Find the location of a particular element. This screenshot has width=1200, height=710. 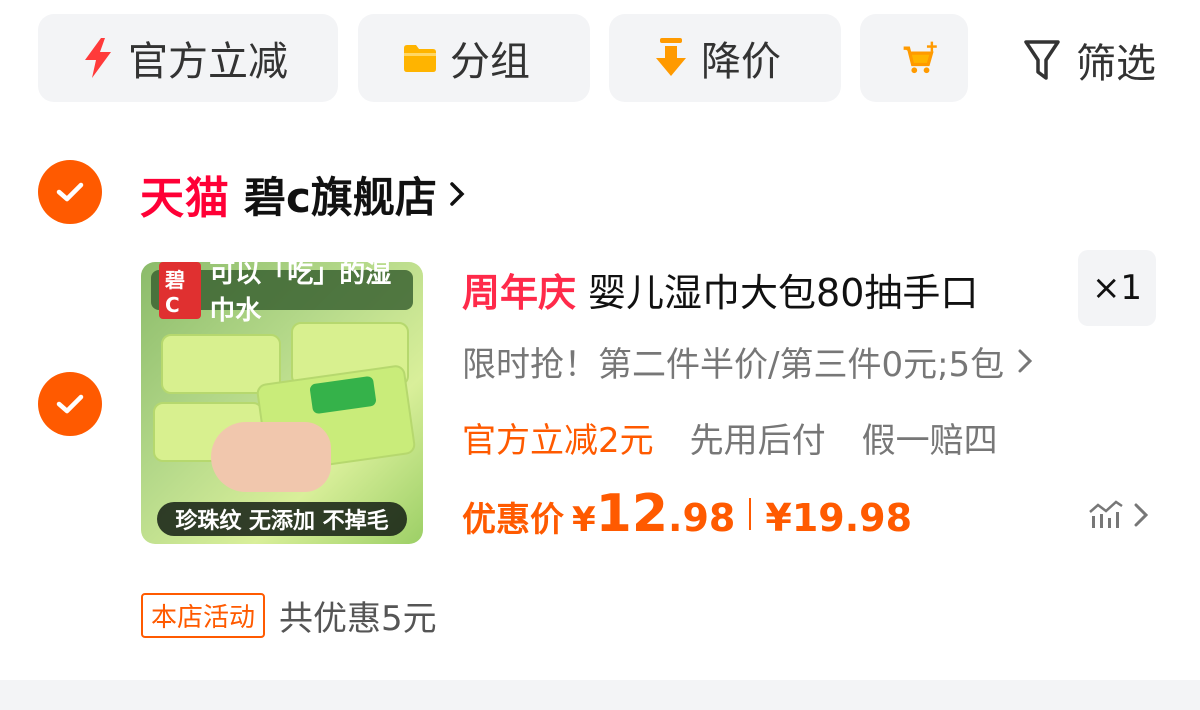

filter-chip-official-discount: 官方立减 is located at coordinates (188, 58).